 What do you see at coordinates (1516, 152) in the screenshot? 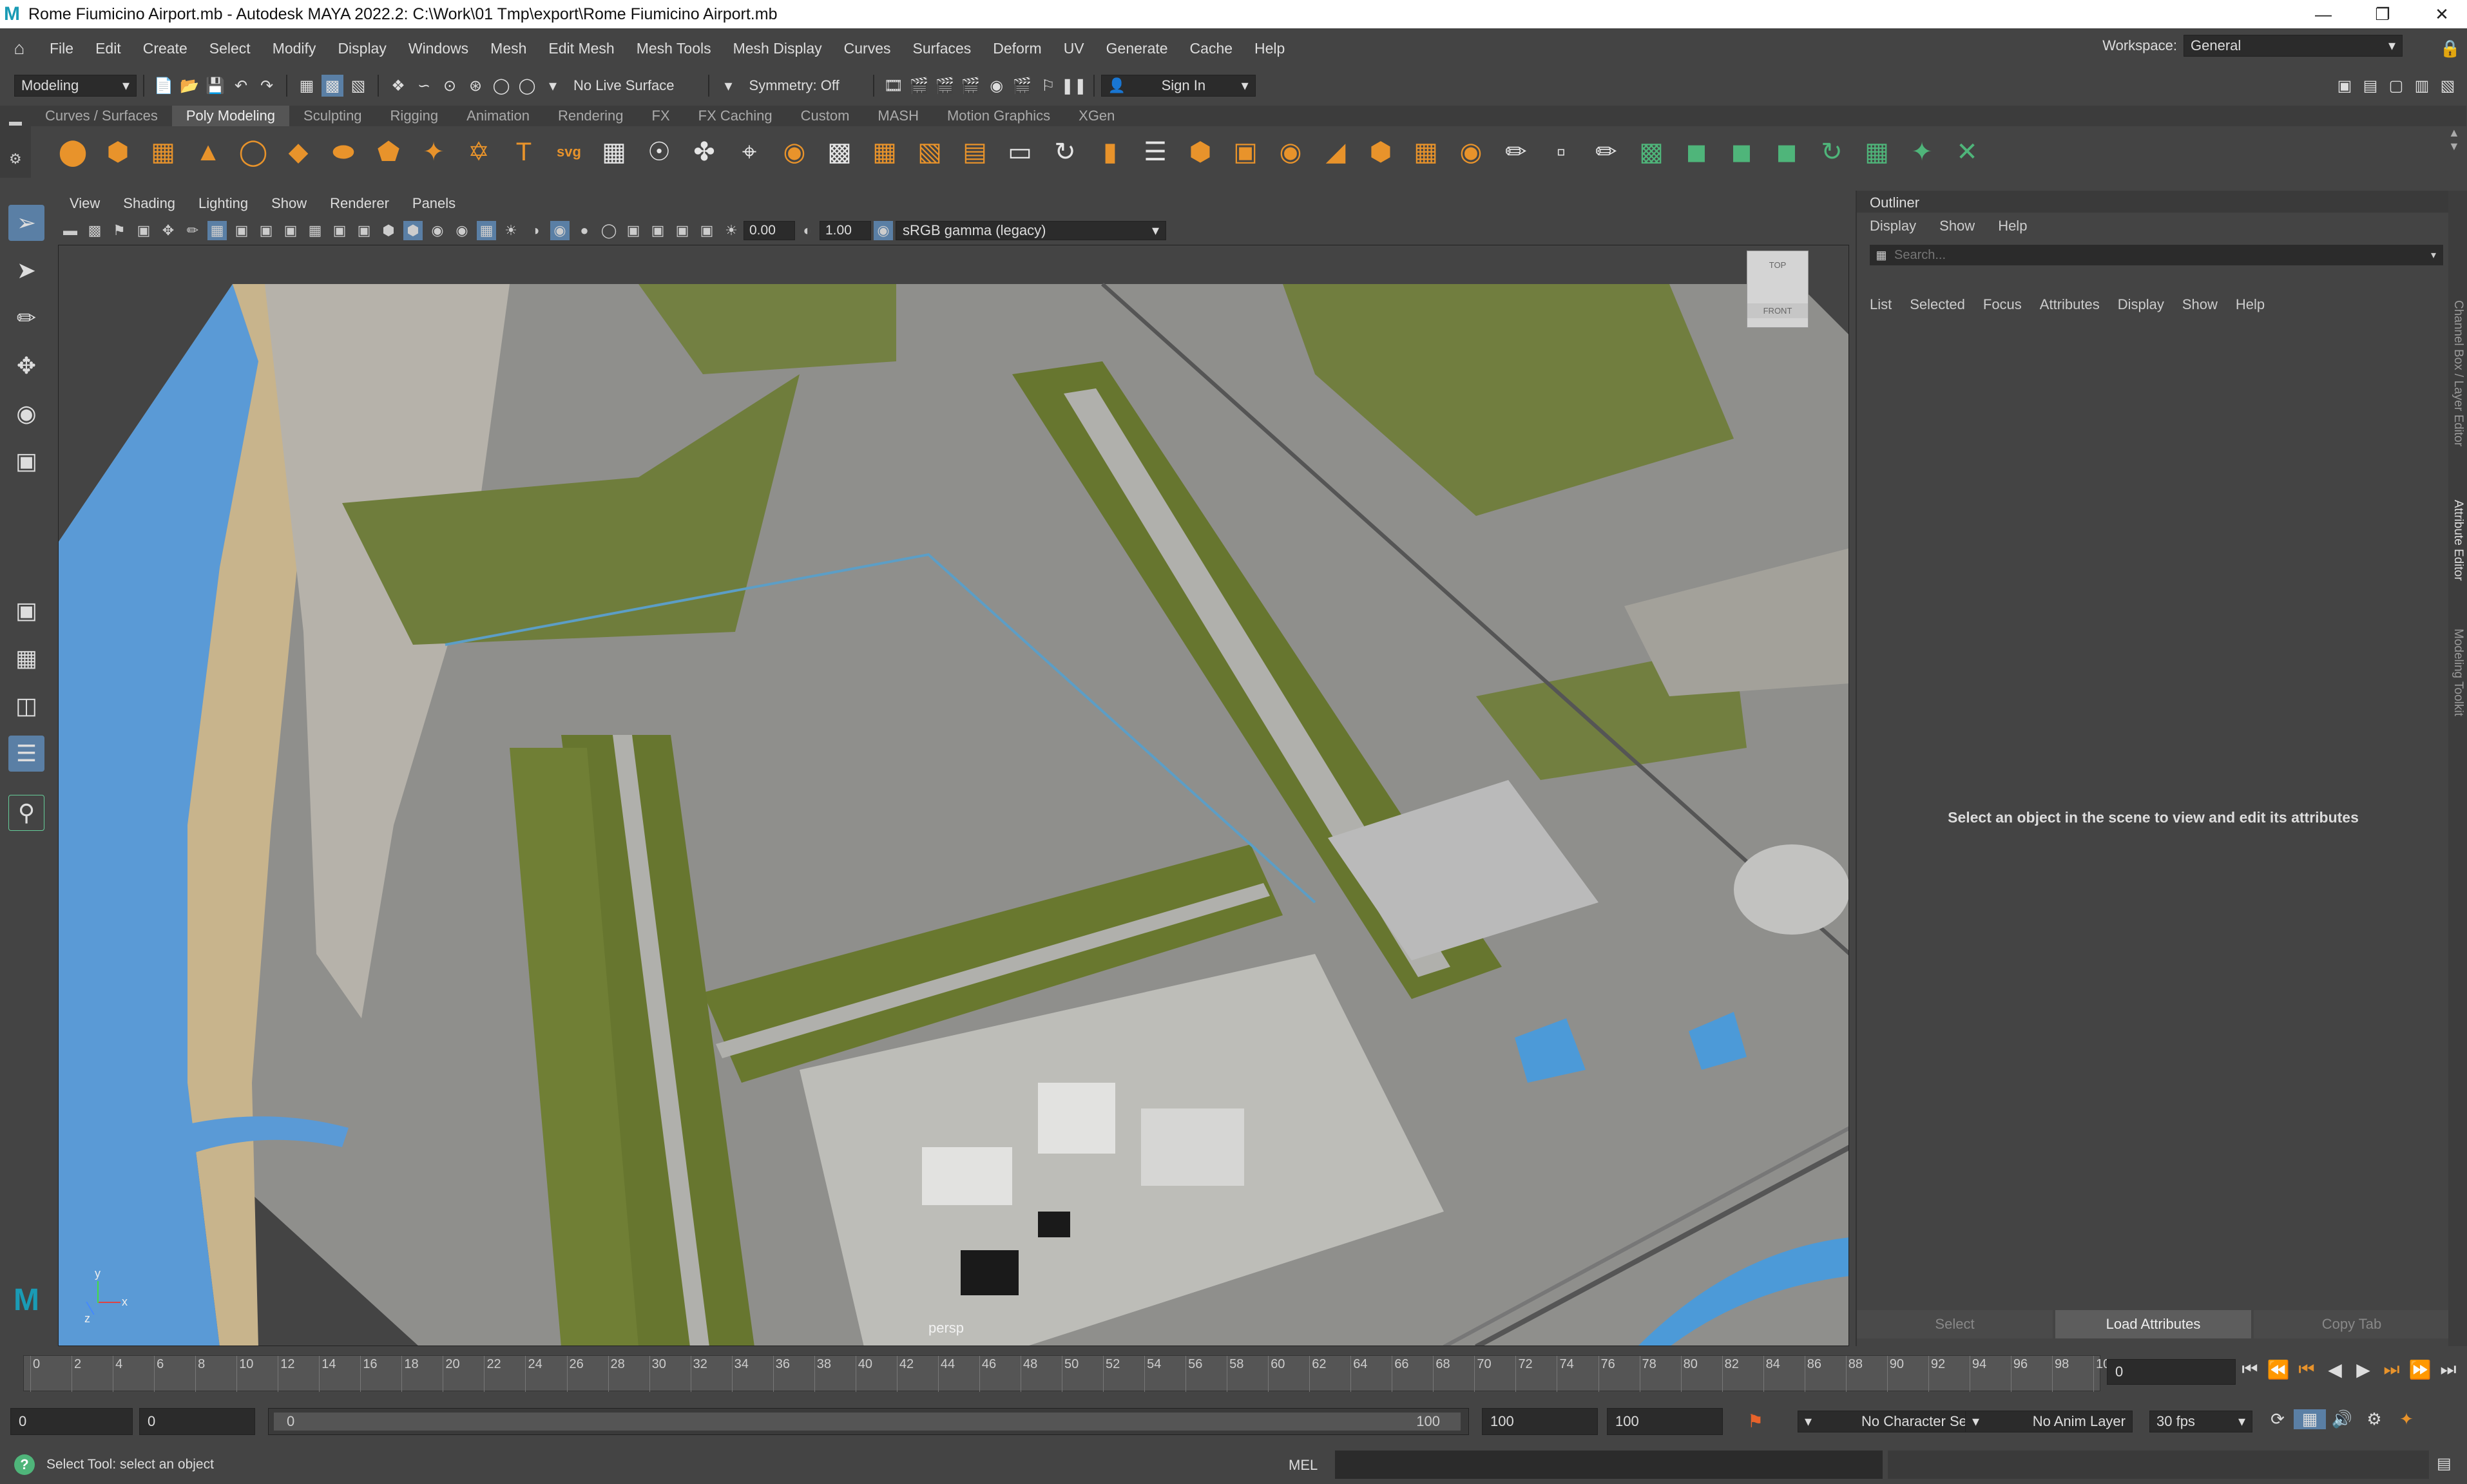
I see `connect-icon: ✏` at bounding box center [1516, 152].